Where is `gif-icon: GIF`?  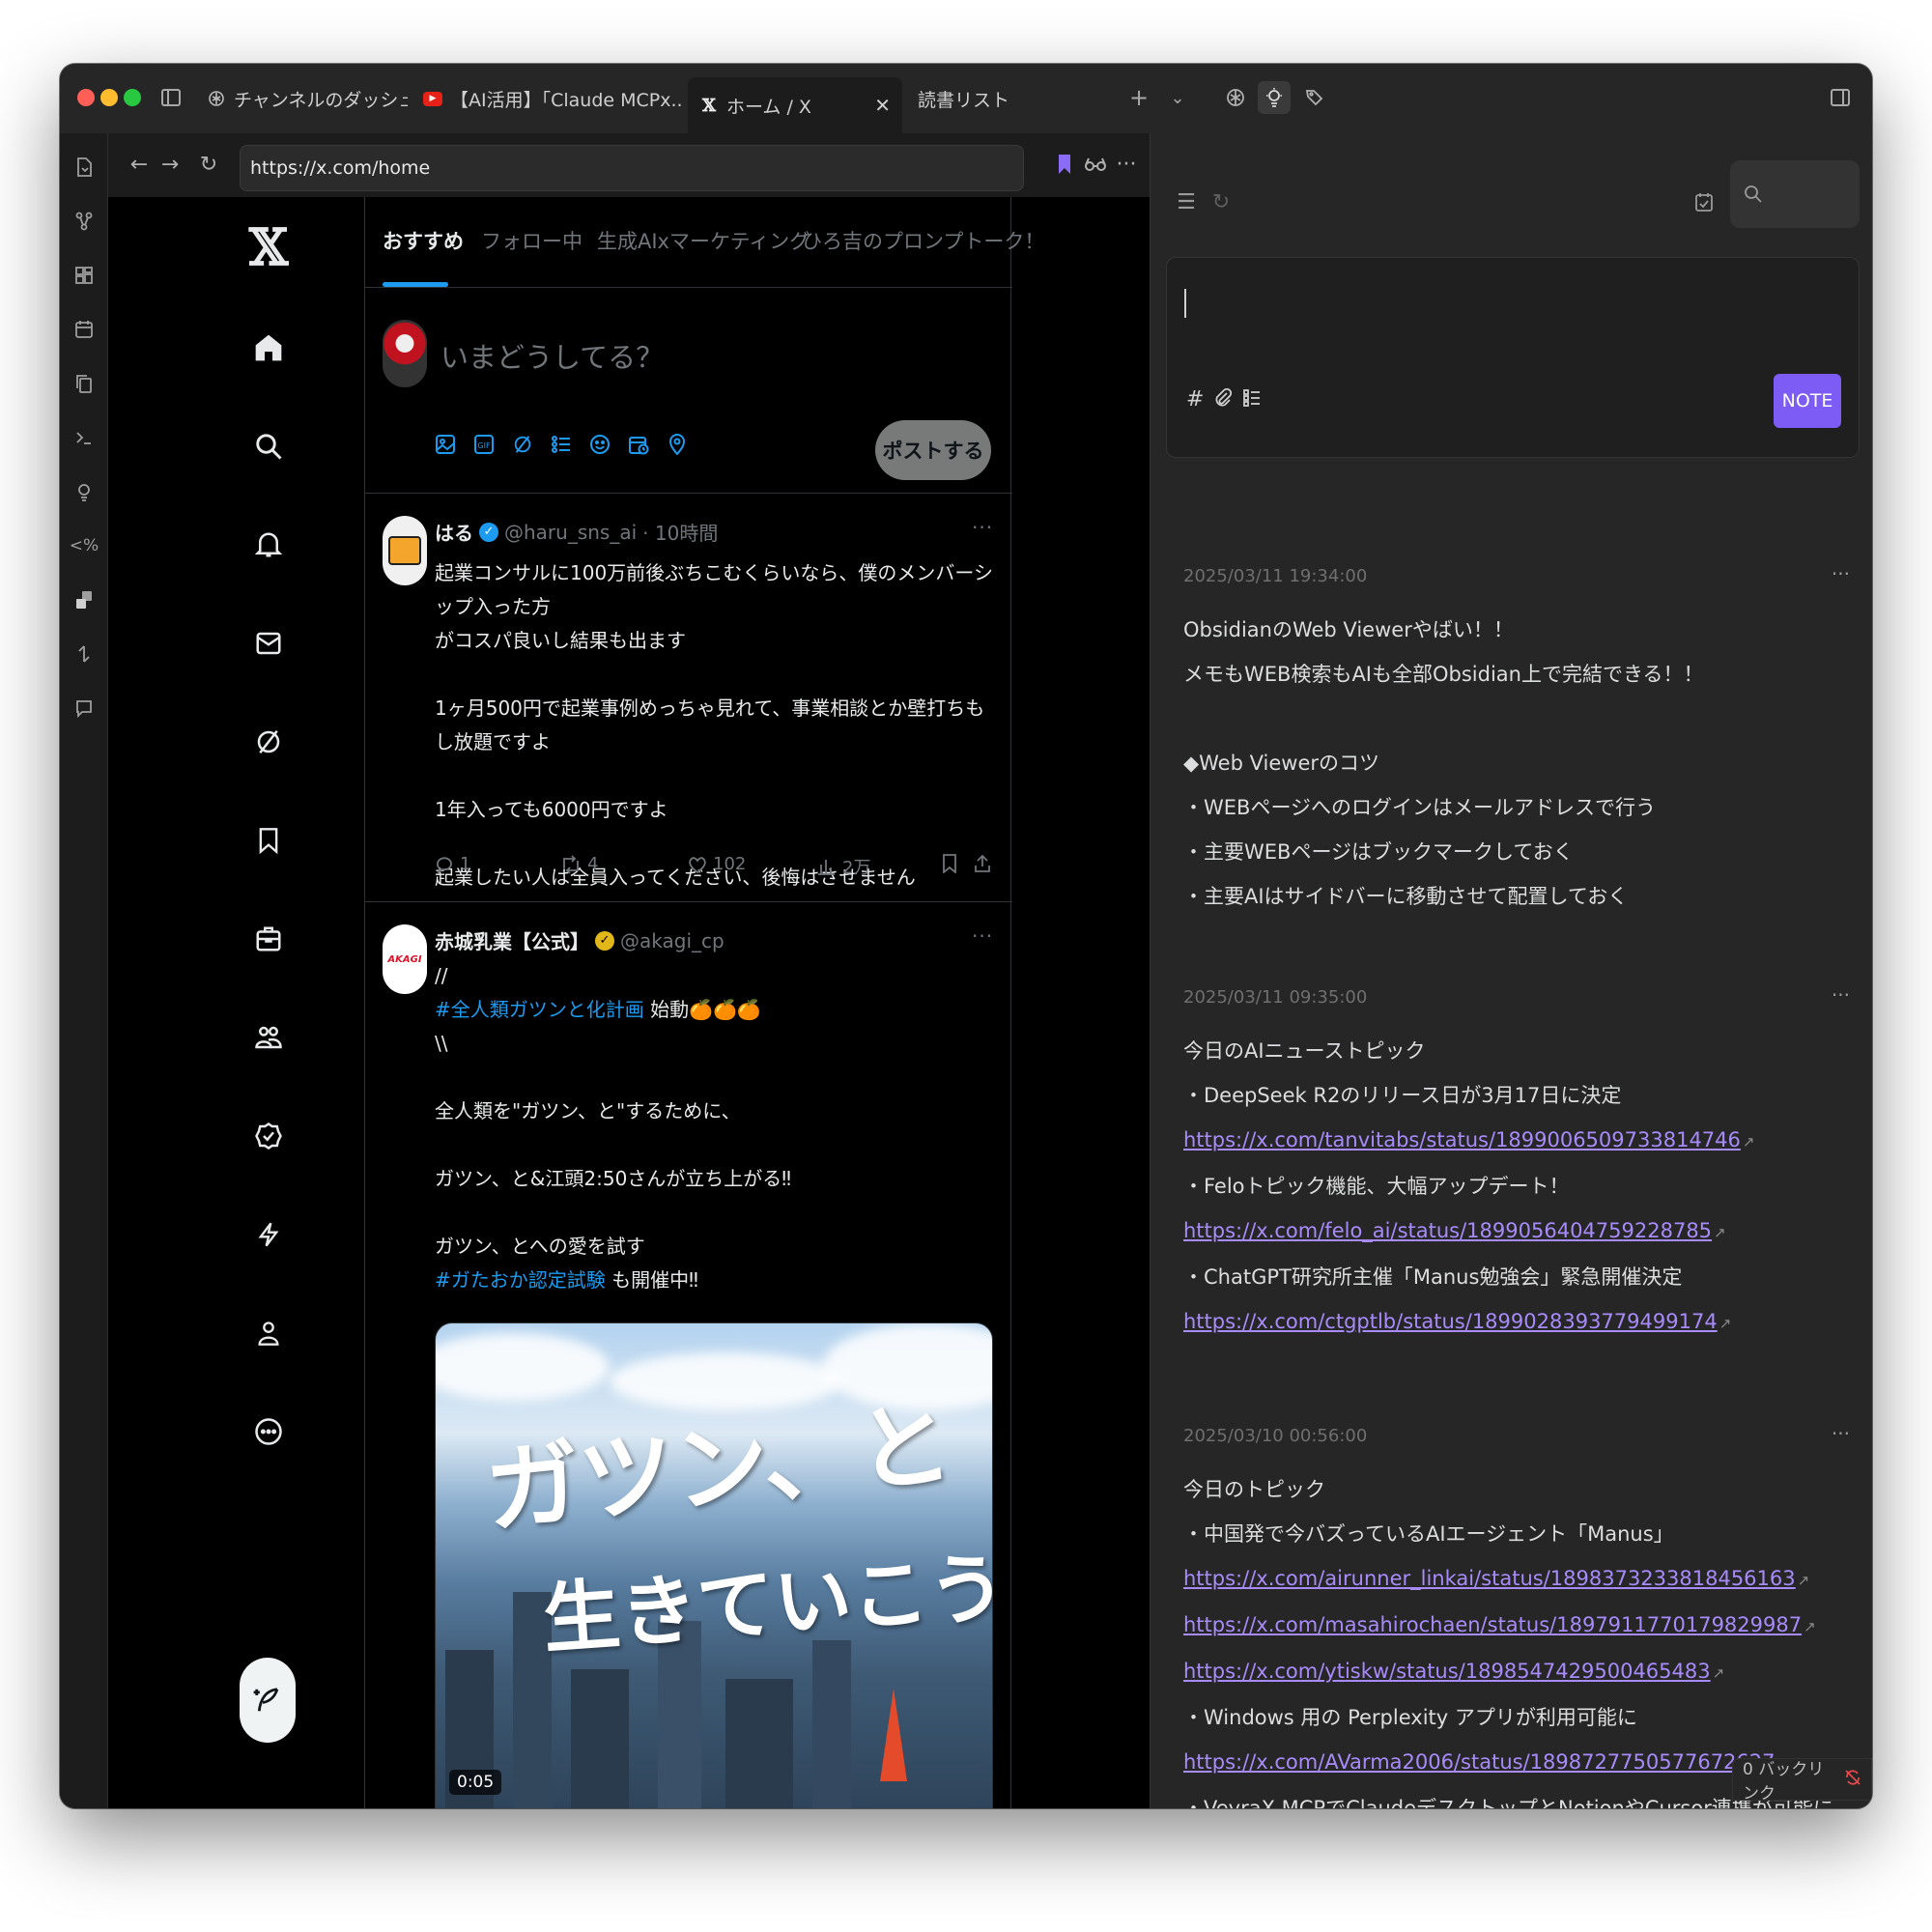
gif-icon: GIF is located at coordinates (484, 444).